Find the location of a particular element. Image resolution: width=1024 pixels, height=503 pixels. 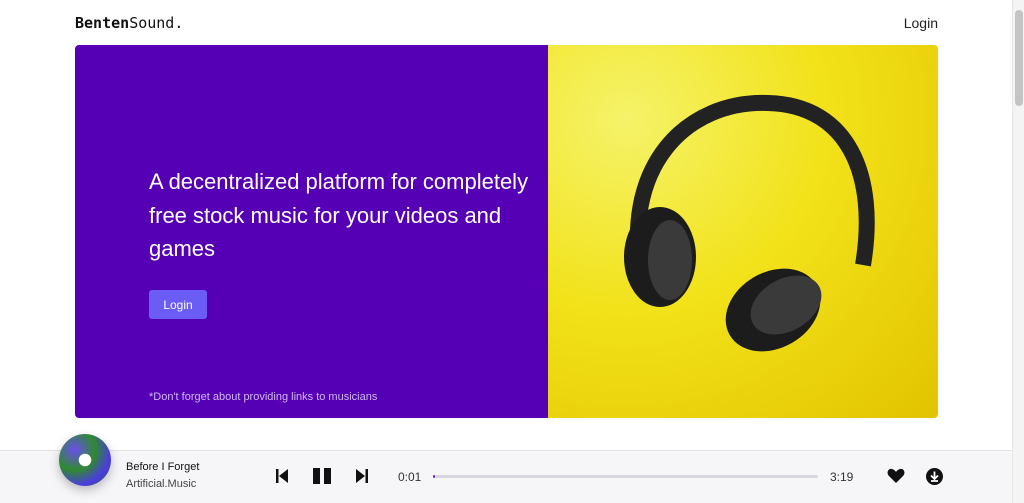

scrollbar is located at coordinates (1018, 251).